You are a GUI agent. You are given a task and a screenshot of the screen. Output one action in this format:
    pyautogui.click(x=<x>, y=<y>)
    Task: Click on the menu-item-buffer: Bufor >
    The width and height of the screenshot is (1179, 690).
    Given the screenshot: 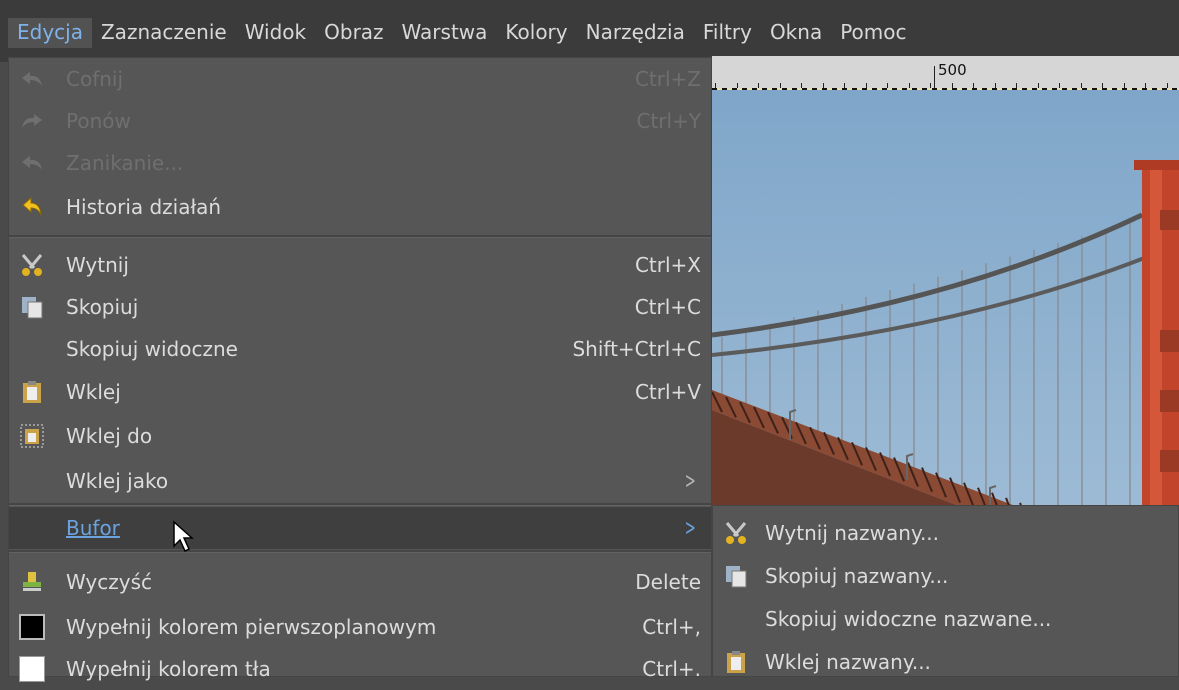 What is the action you would take?
    pyautogui.click(x=360, y=528)
    